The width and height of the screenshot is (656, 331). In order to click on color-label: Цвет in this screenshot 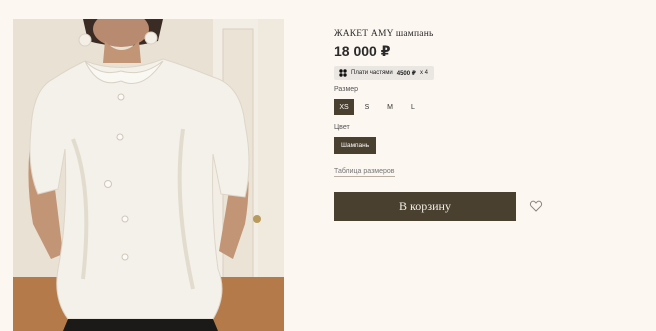, I will do `click(342, 127)`.